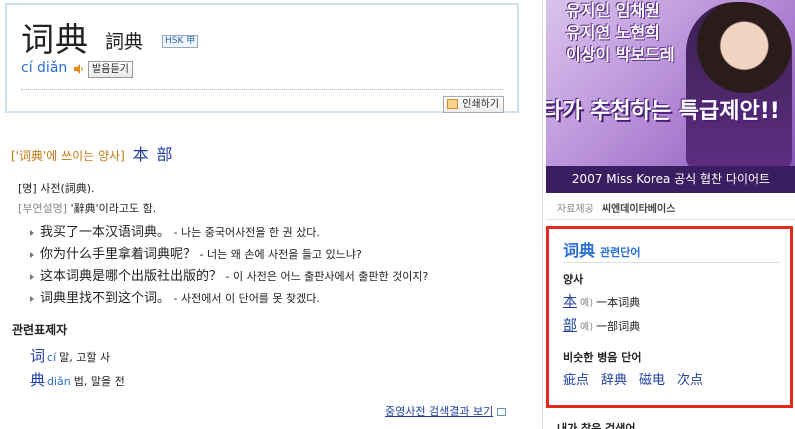 The height and width of the screenshot is (429, 795). I want to click on related-box-word: 词典, so click(579, 250).